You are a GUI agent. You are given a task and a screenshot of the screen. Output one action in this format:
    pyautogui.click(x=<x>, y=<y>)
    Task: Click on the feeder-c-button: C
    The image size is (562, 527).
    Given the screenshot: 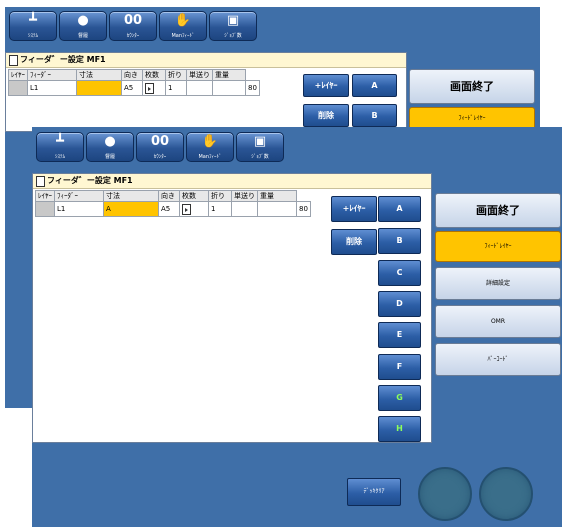 What is the action you would take?
    pyautogui.click(x=399, y=273)
    